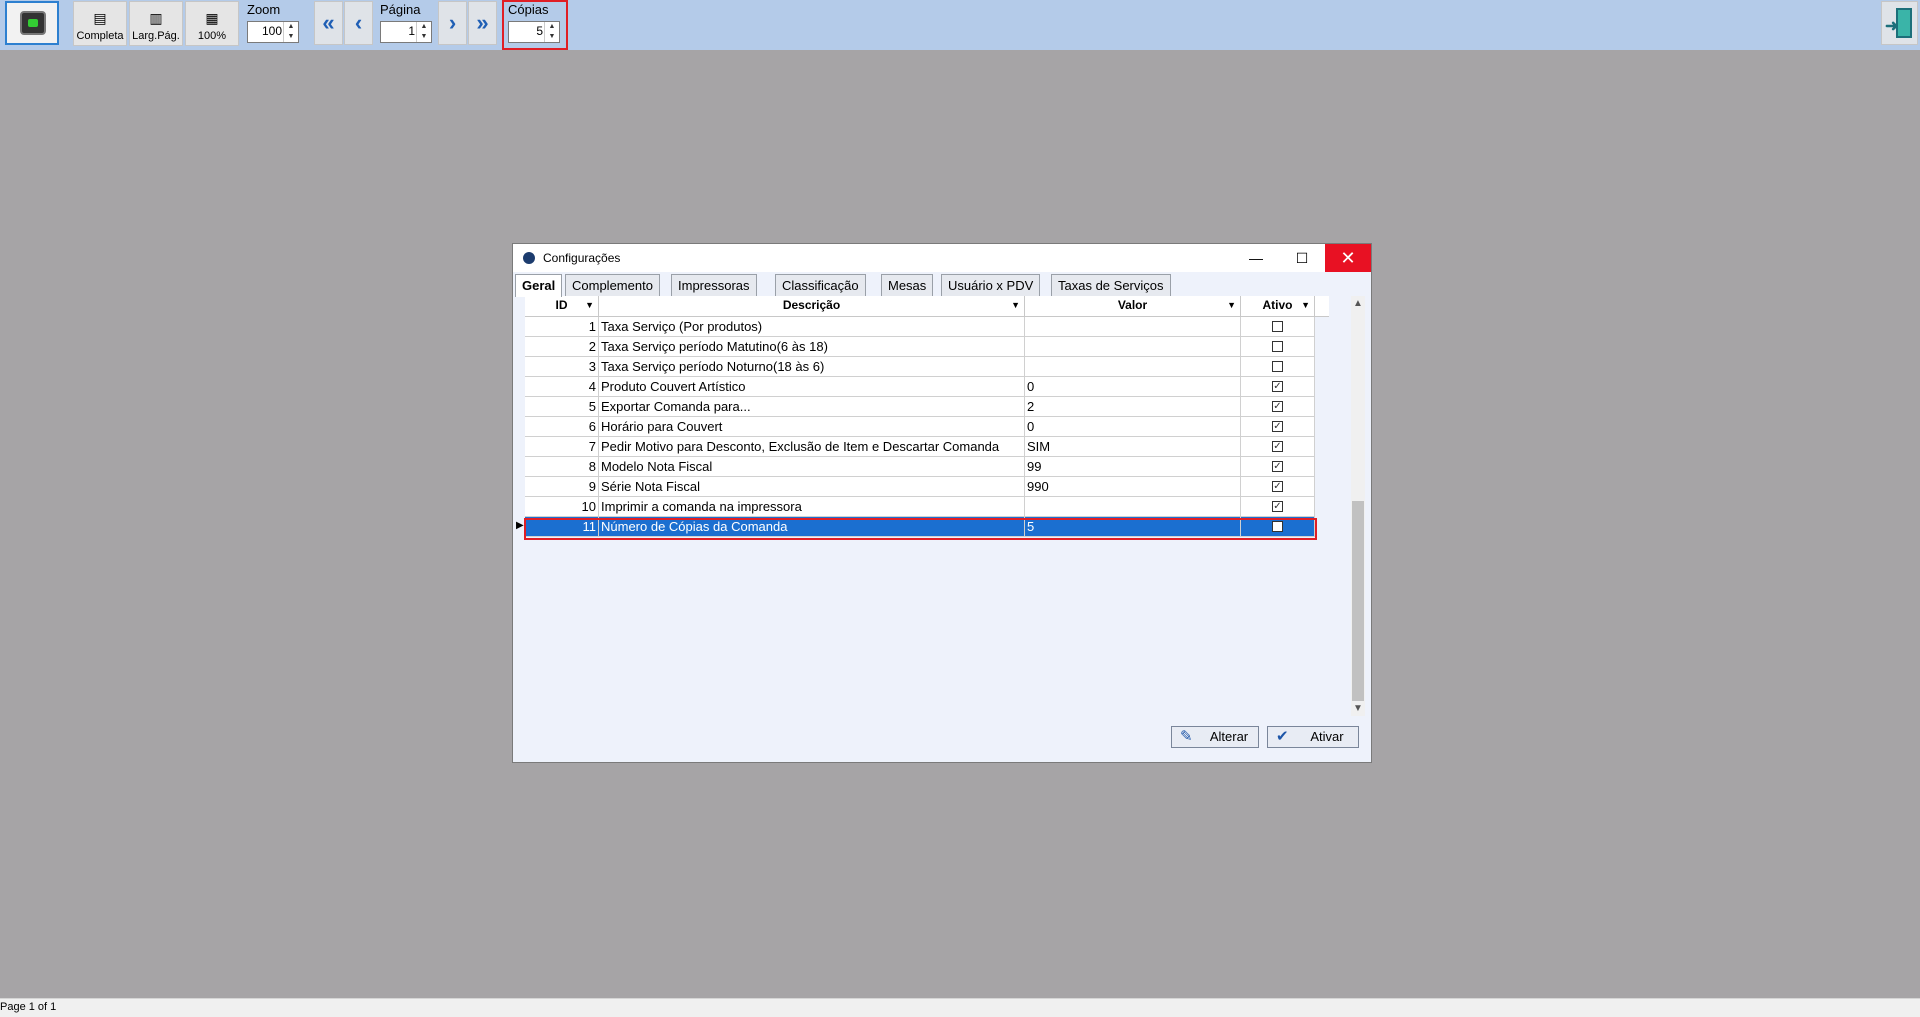 Image resolution: width=1920 pixels, height=1017 pixels. What do you see at coordinates (714, 285) in the screenshot?
I see `tab-impressoras: Impressoras` at bounding box center [714, 285].